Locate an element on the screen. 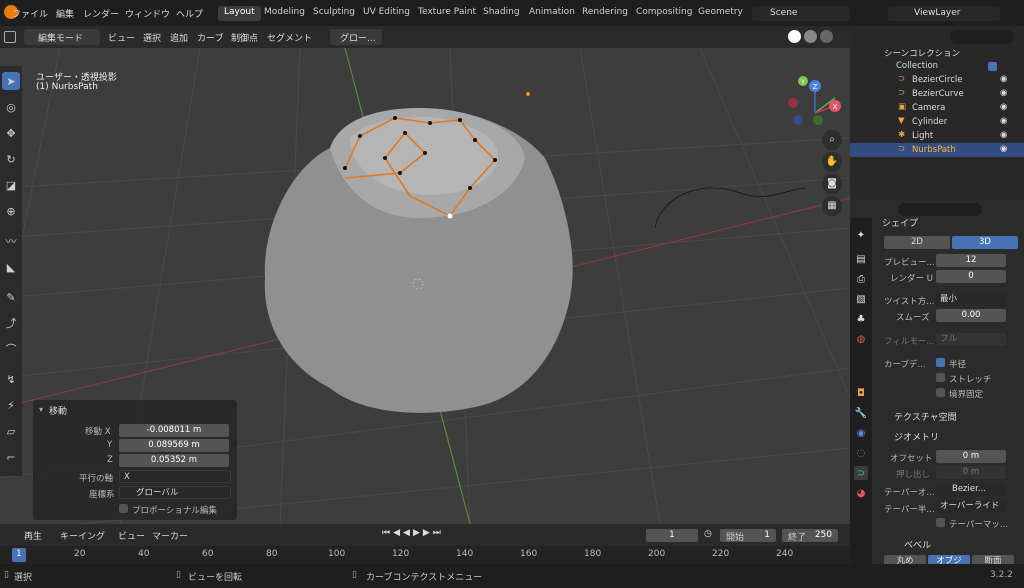  offset-field: 0 m is located at coordinates (971, 456).